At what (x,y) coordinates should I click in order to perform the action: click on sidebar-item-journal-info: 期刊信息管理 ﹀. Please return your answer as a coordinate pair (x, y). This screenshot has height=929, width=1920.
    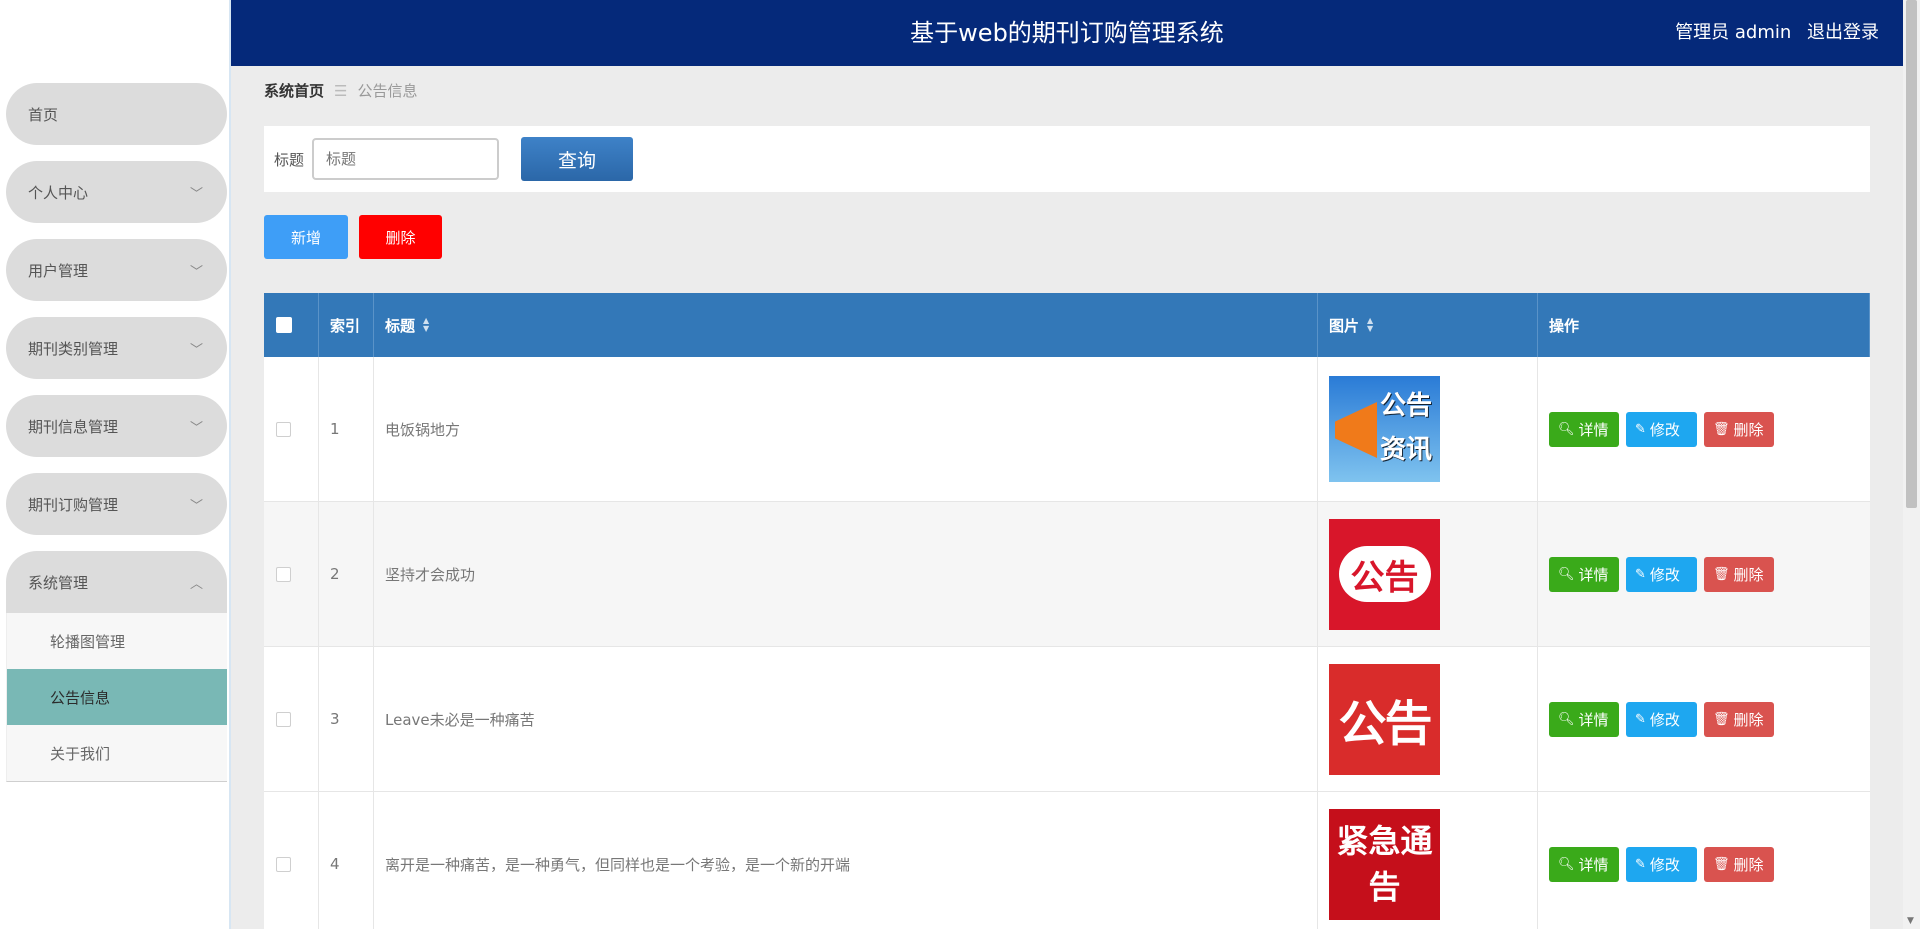
    Looking at the image, I should click on (116, 426).